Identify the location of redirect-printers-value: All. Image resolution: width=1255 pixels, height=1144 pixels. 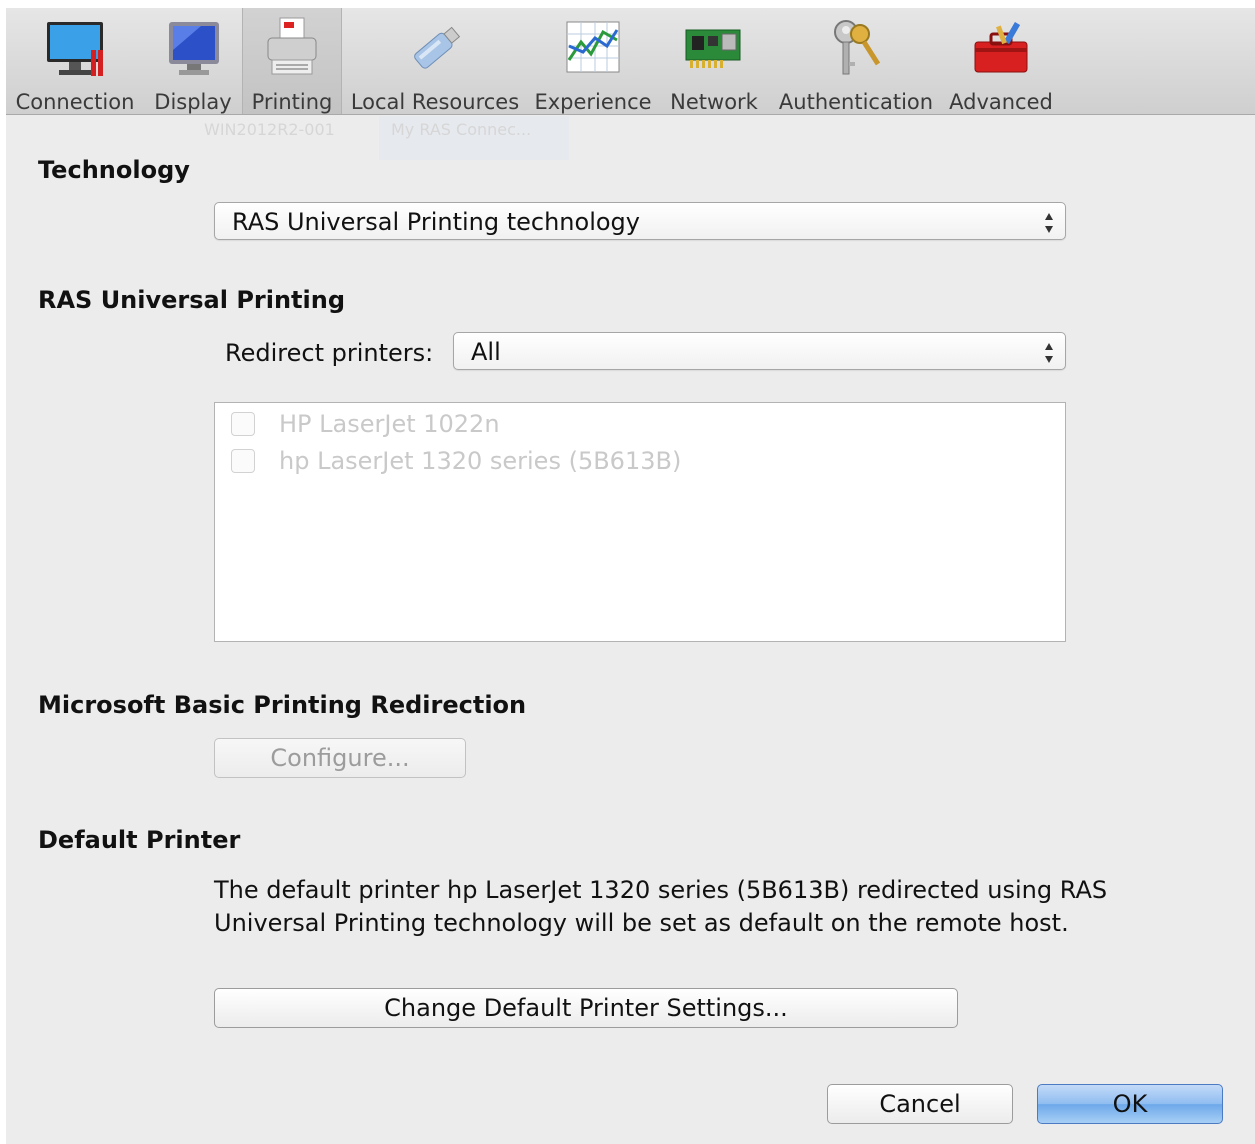
(486, 352).